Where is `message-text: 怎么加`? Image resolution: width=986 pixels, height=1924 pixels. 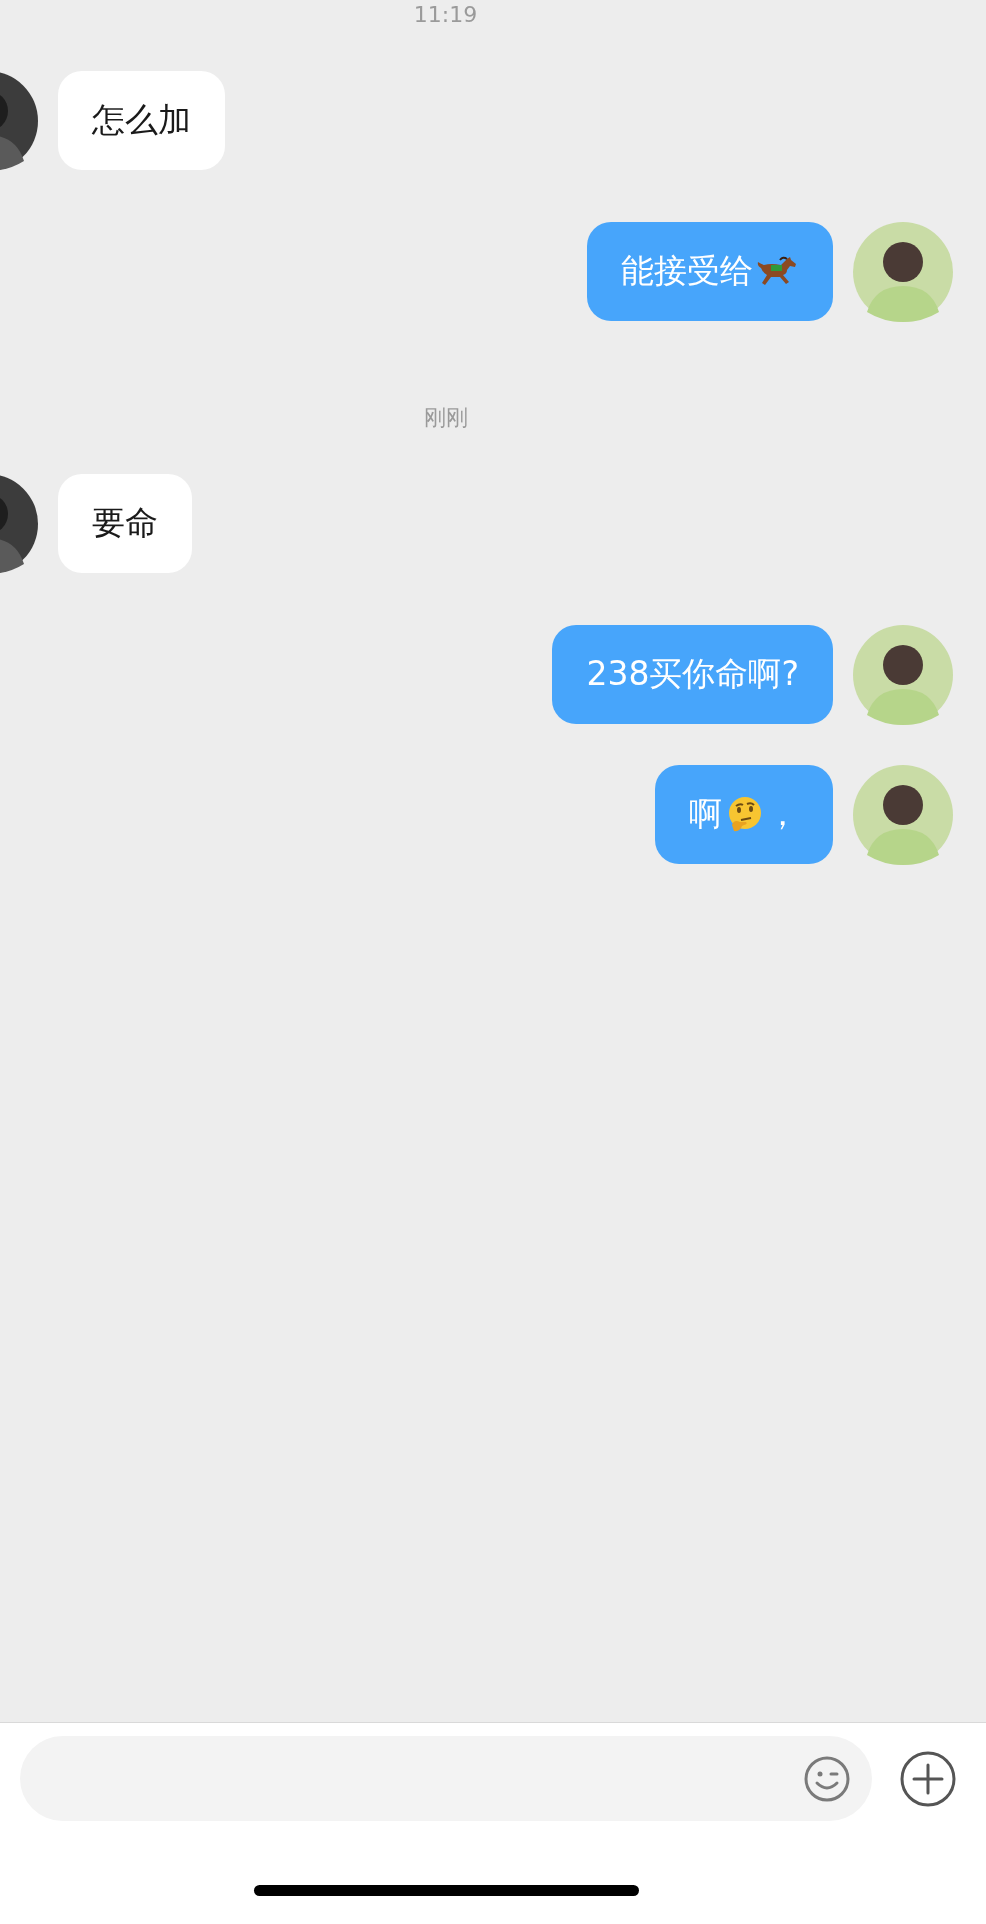 message-text: 怎么加 is located at coordinates (141, 120).